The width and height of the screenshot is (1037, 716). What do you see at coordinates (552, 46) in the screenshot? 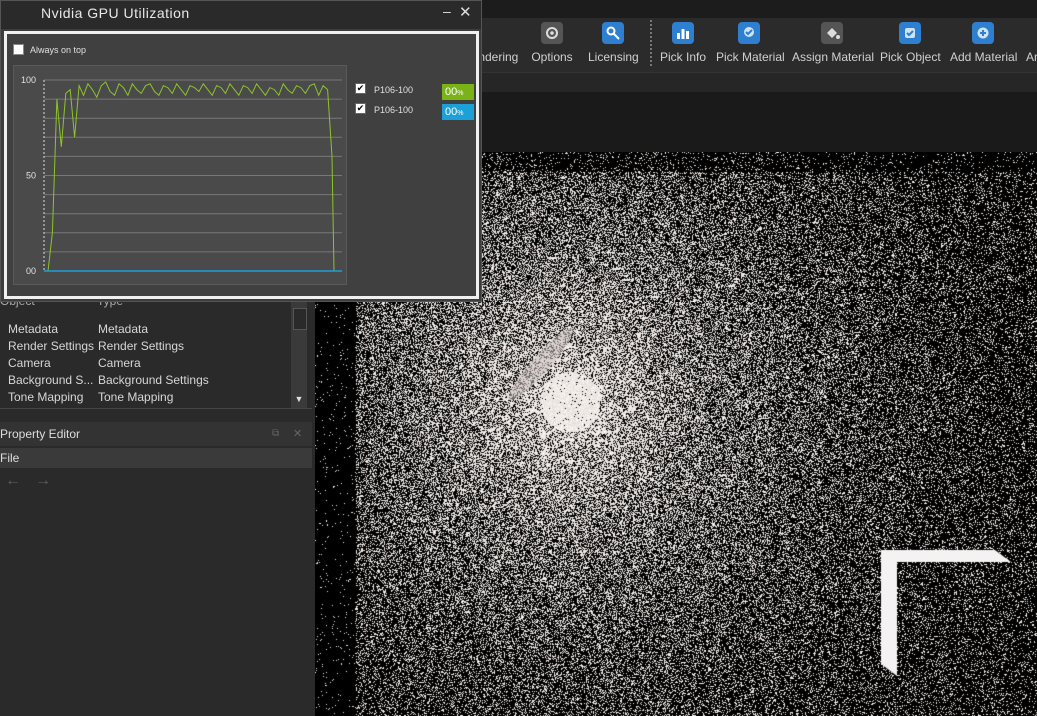
I see `options-button: Options` at bounding box center [552, 46].